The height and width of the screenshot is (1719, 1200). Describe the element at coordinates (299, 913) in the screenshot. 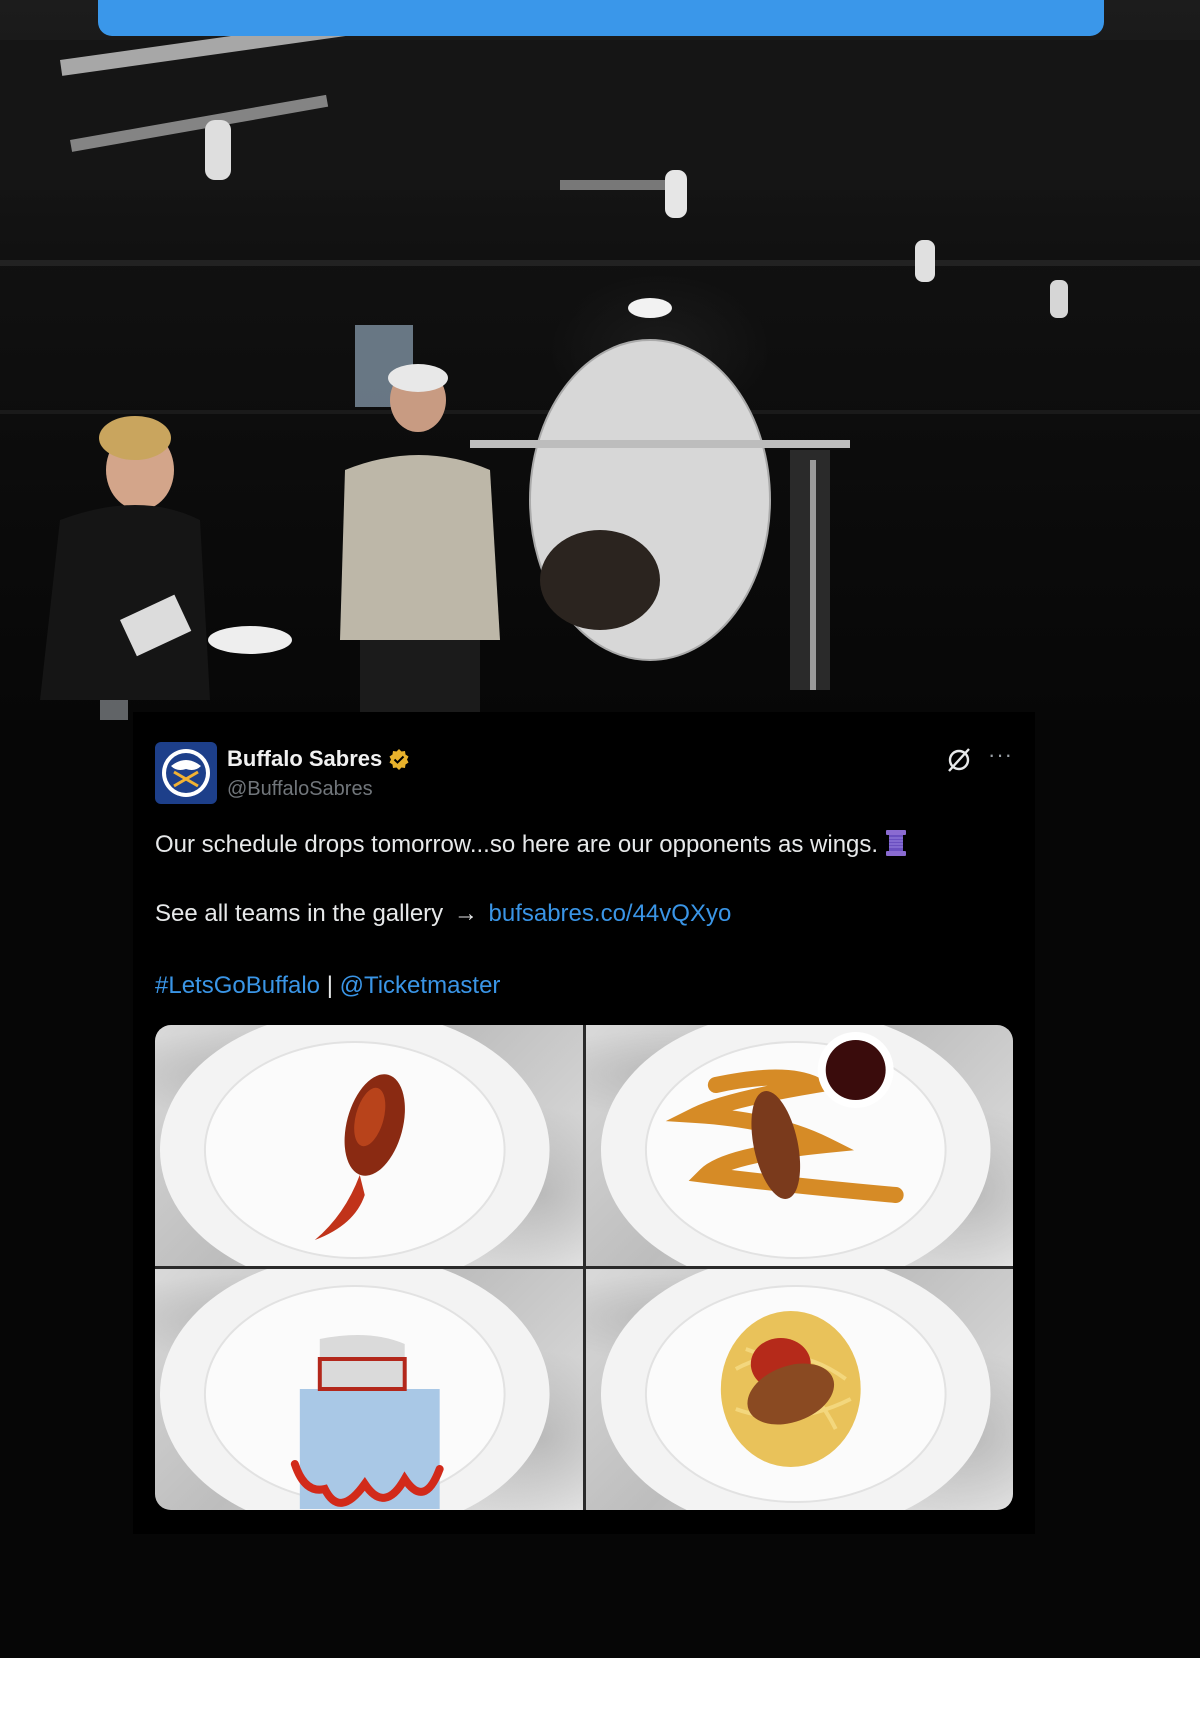

I see `gallery-prompt-text: See all teams in the gallery` at that location.